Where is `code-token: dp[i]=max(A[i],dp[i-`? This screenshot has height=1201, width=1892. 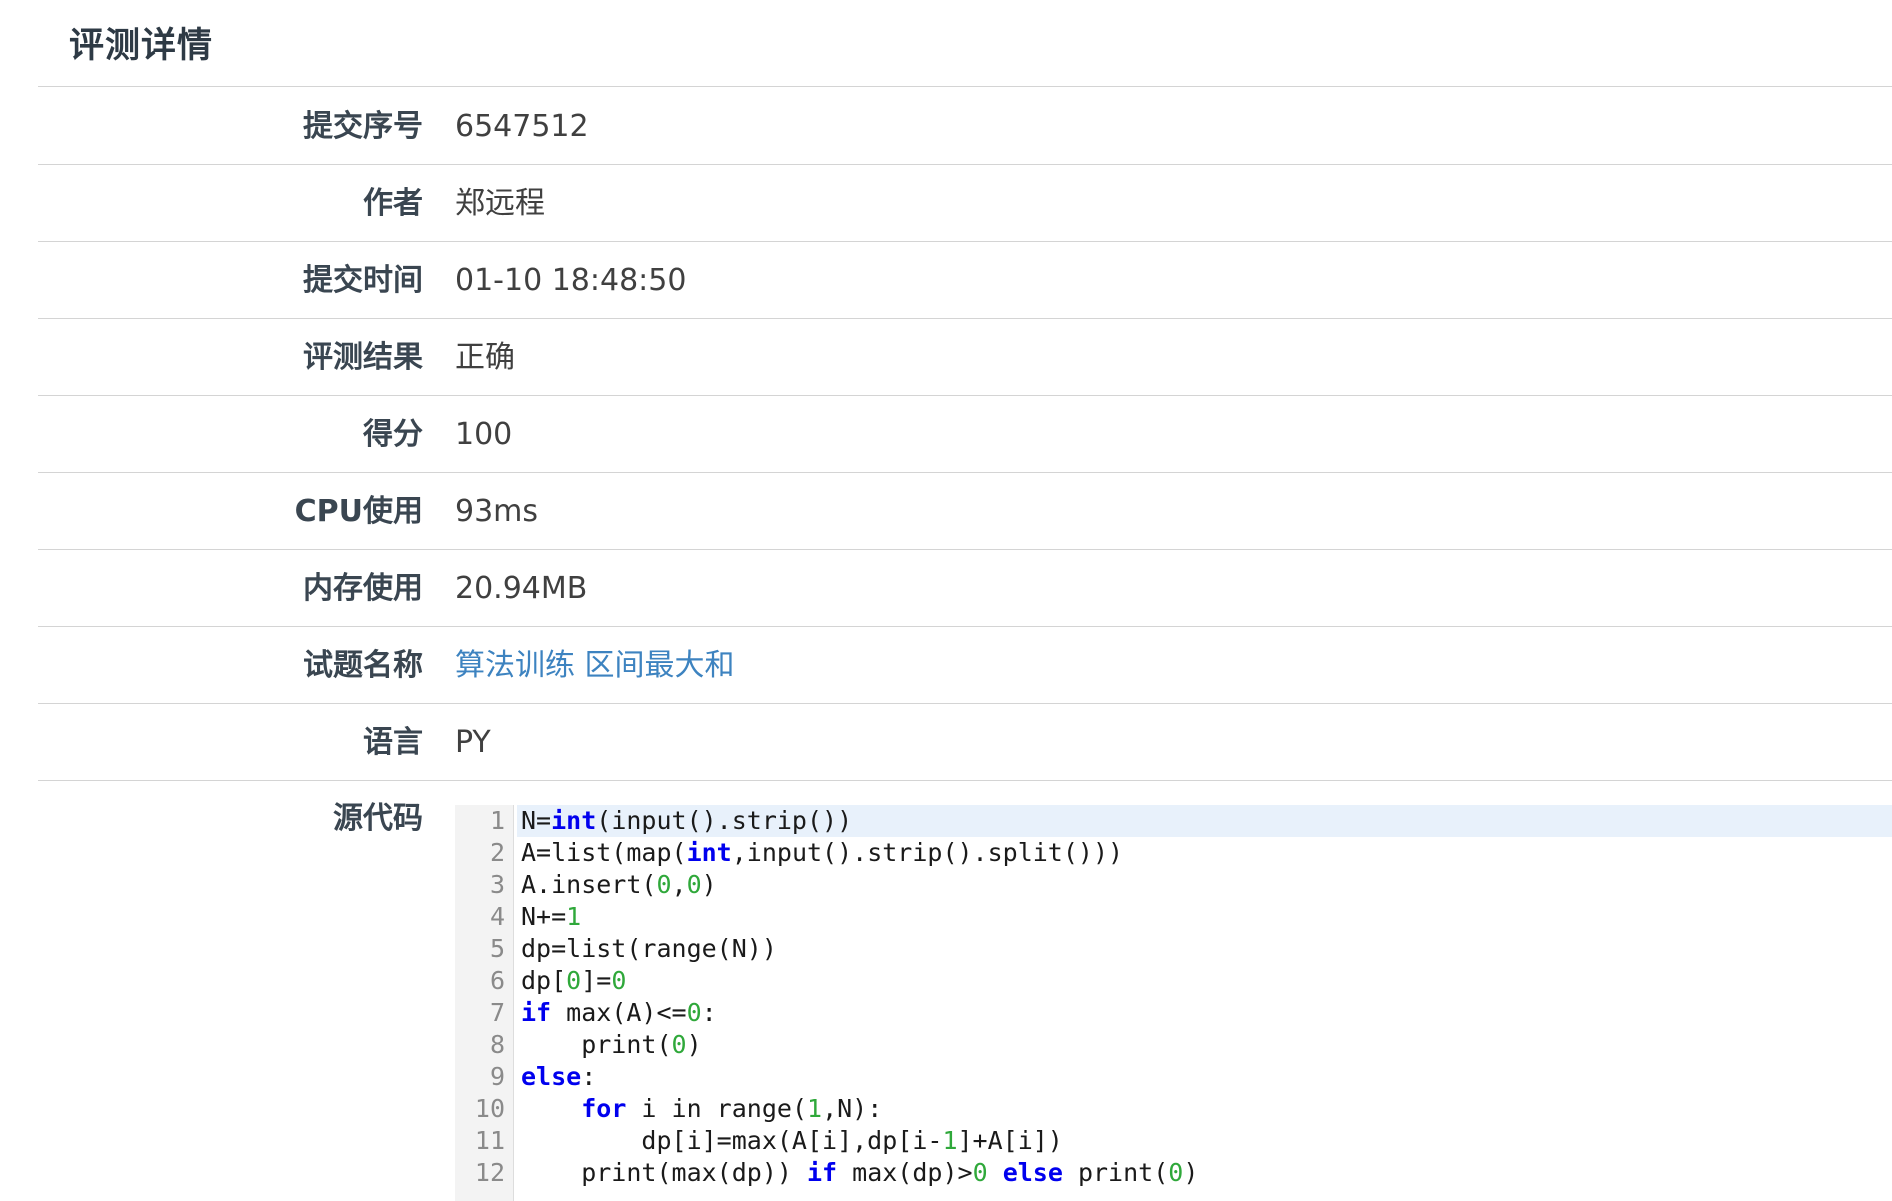 code-token: dp[i]=max(A[i],dp[i- is located at coordinates (732, 1140).